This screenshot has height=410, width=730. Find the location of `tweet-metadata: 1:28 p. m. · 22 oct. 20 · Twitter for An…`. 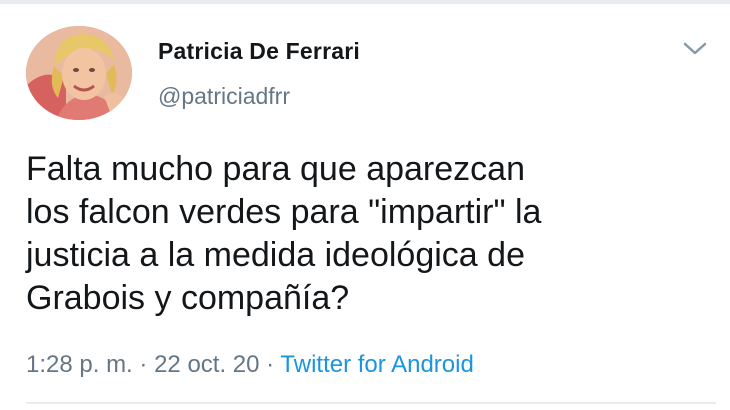

tweet-metadata: 1:28 p. m. · 22 oct. 20 · Twitter for An… is located at coordinates (250, 365).